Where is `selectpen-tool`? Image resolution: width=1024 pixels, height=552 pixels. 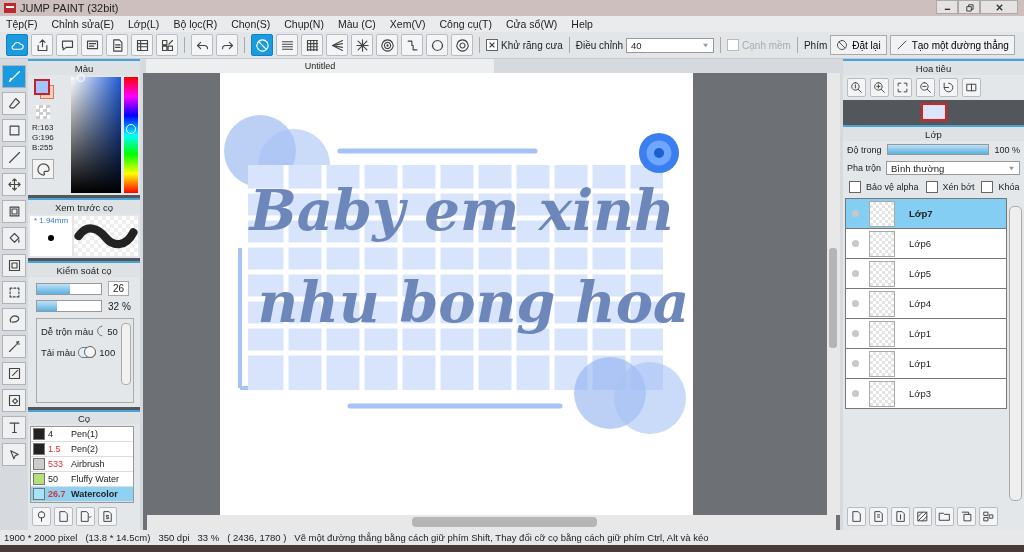
selectpen-tool is located at coordinates (14, 373).